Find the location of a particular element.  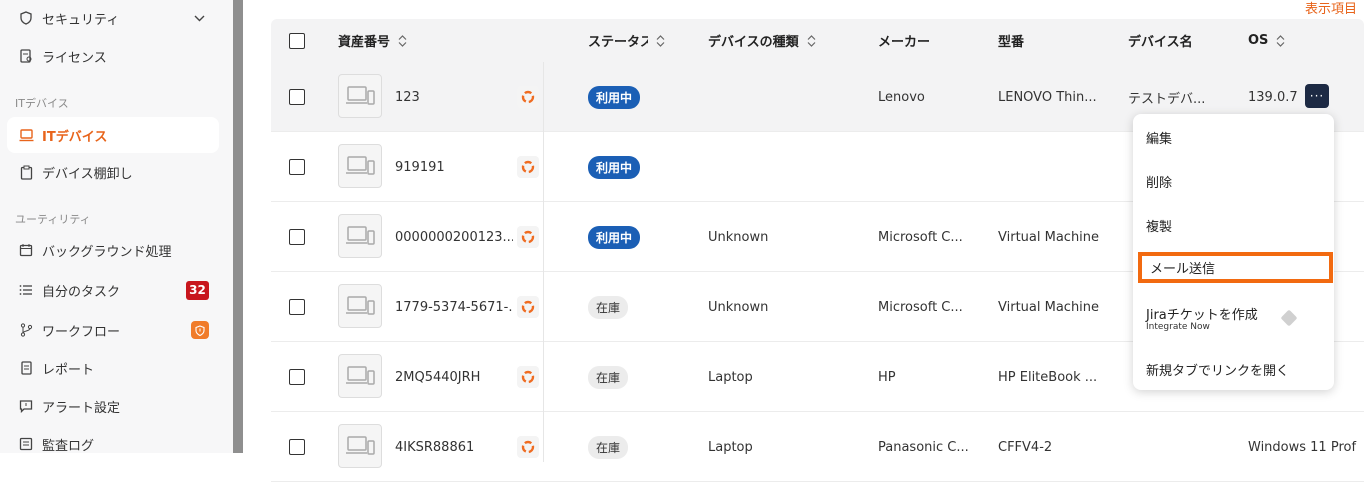

cell-type: Laptop is located at coordinates (730, 447).